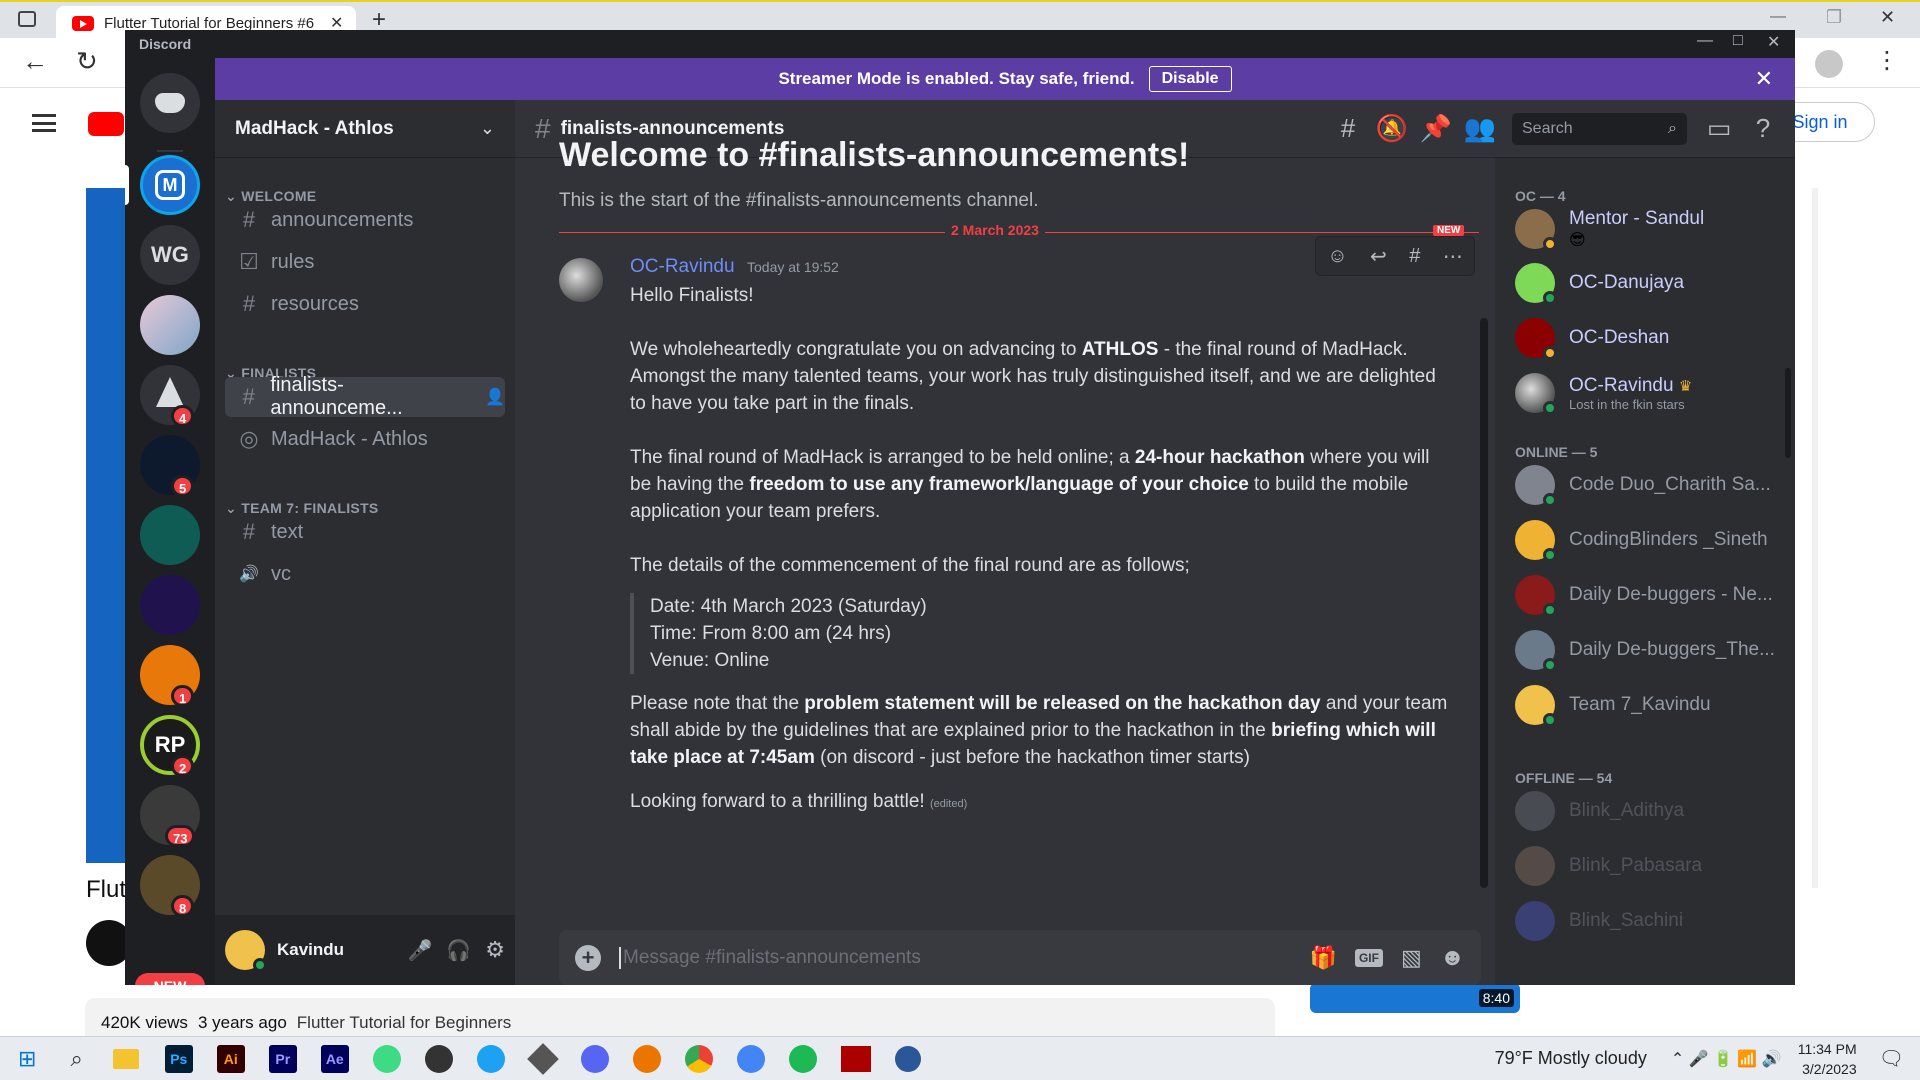  I want to click on start-menu-icon: ⊞, so click(27, 1059).